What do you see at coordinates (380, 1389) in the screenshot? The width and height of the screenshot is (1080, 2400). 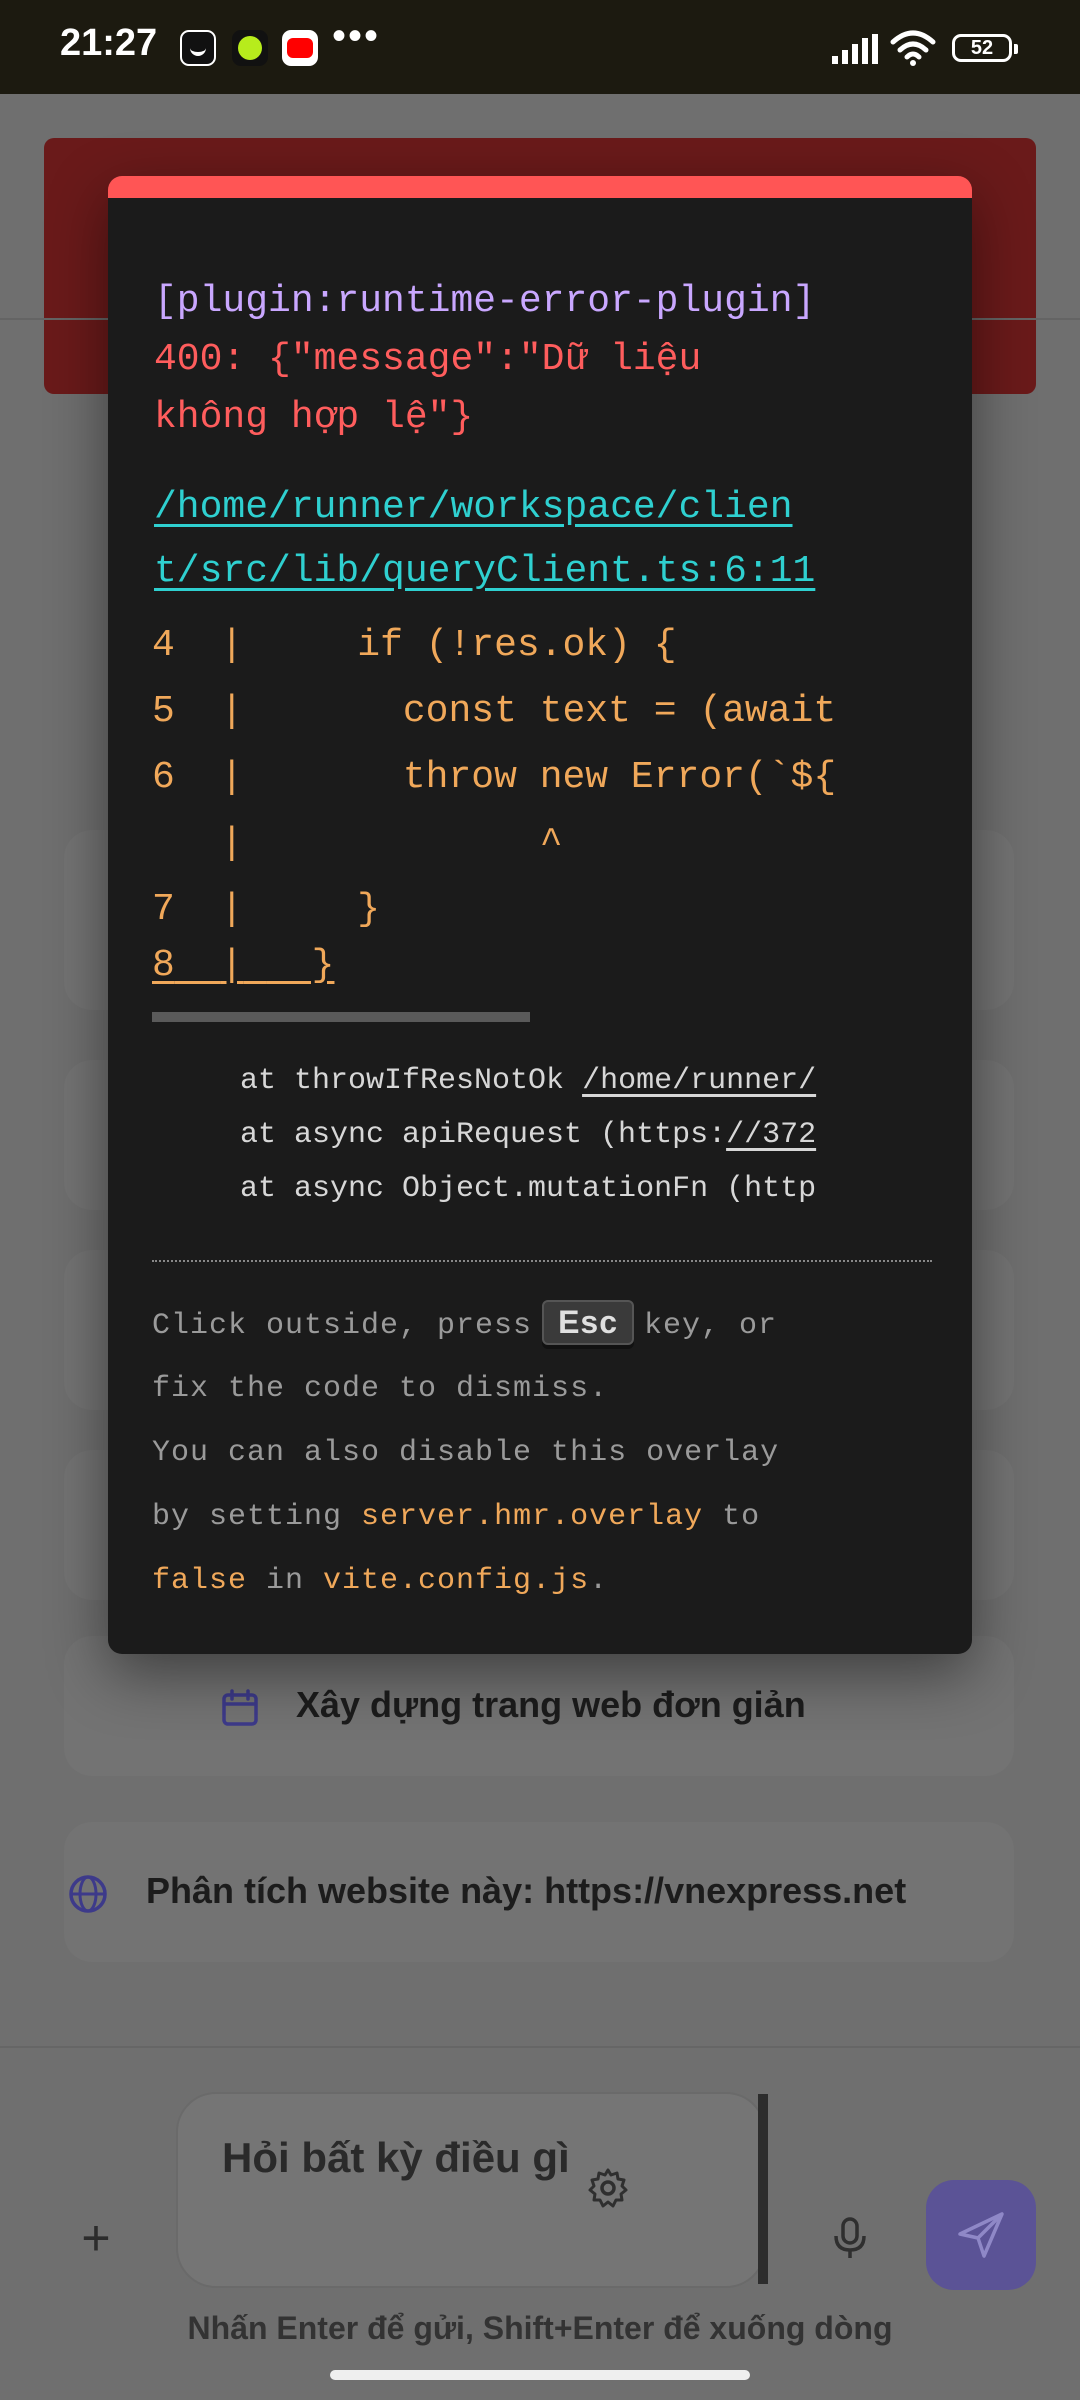 I see `dismiss-tip-cont: fix the code to dismiss.` at bounding box center [380, 1389].